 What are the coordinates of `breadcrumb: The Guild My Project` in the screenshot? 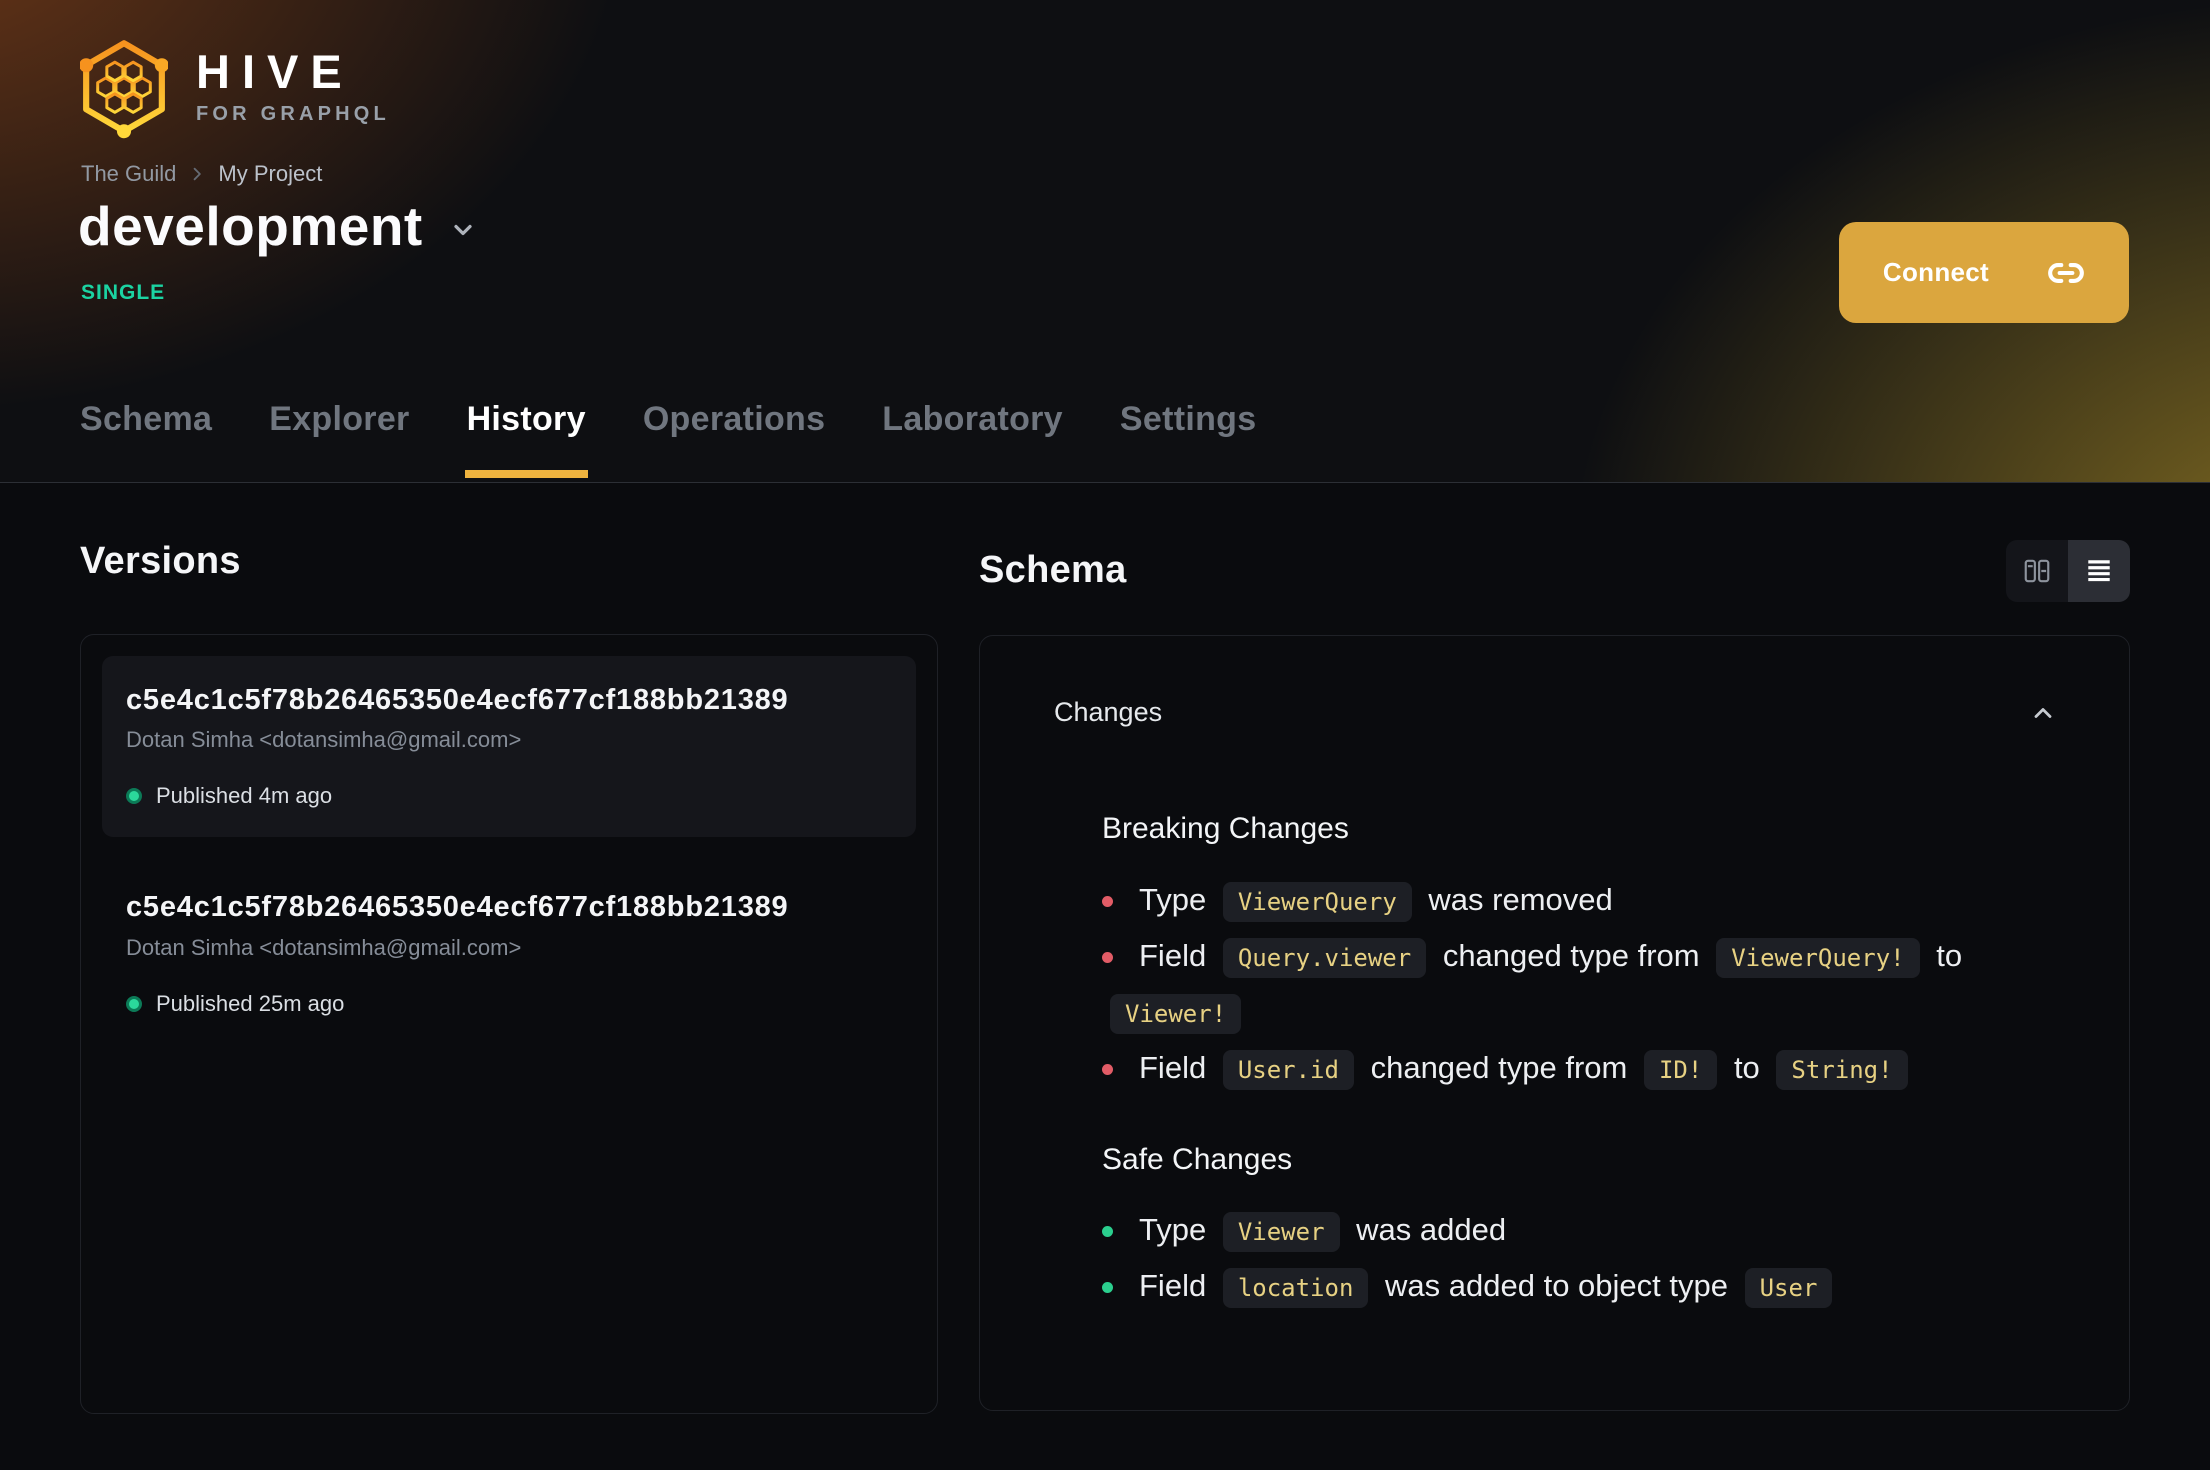 It's located at (201, 174).